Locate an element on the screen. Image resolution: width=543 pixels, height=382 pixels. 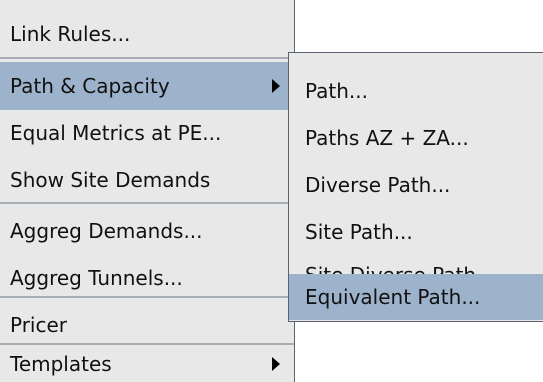
menu-item-show-site-demands: Show Site Demands is located at coordinates (147, 180).